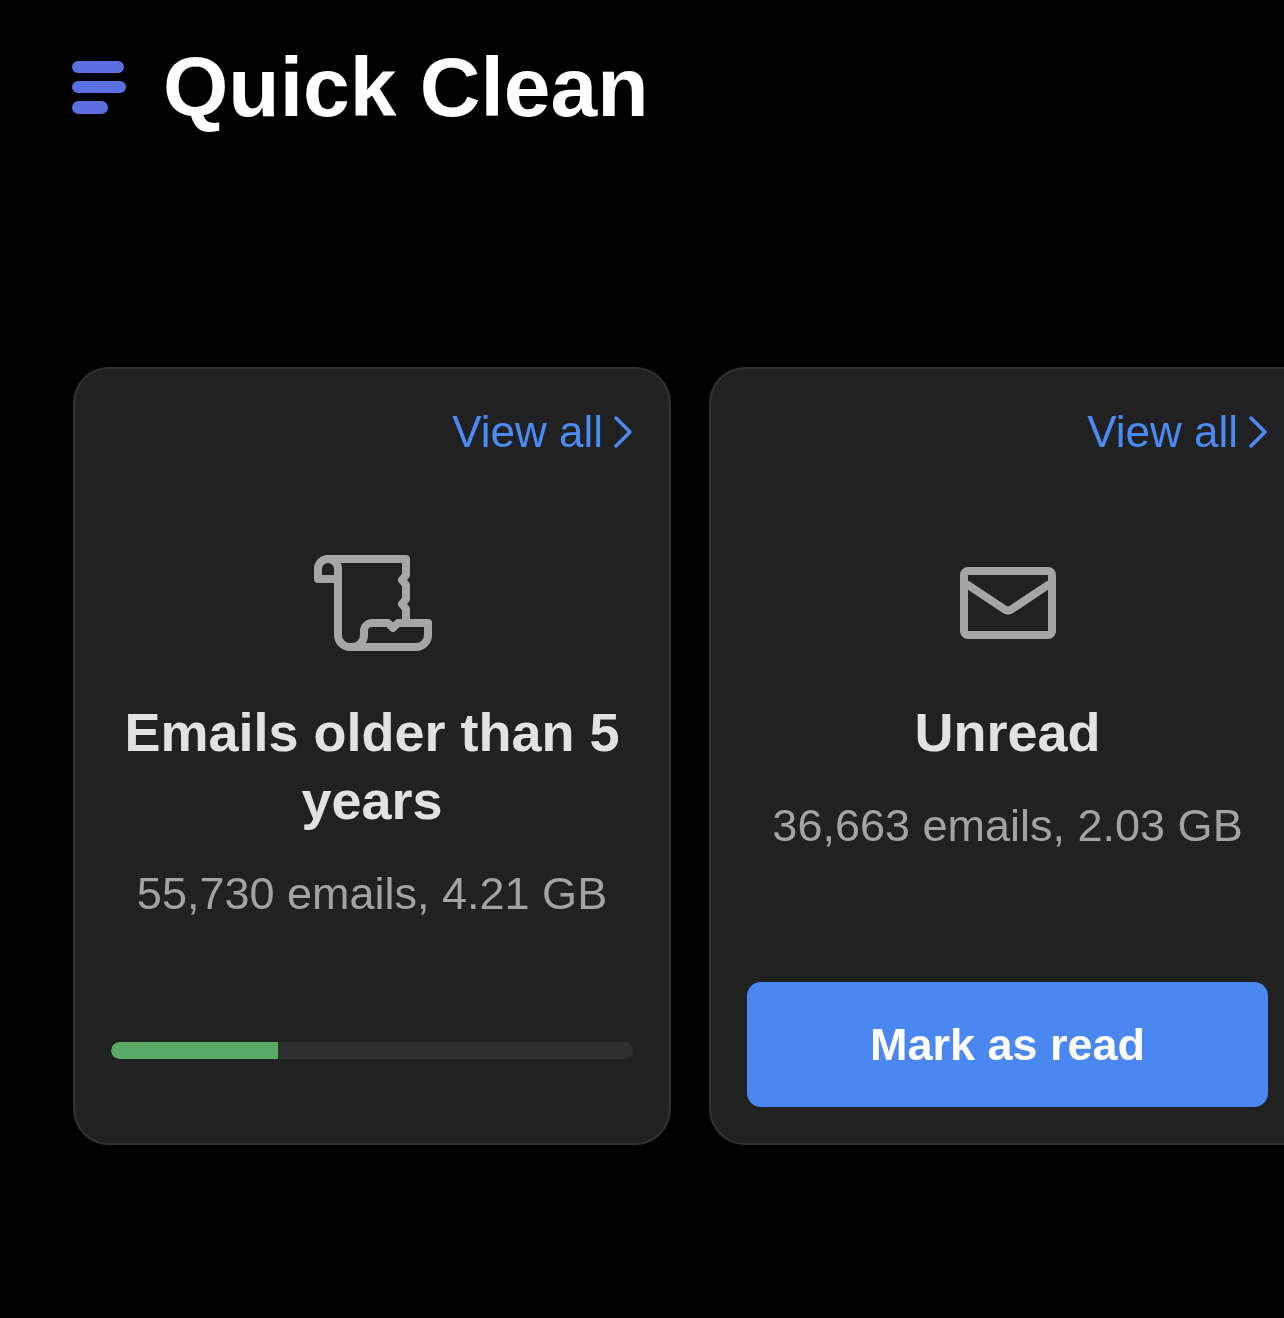 The image size is (1284, 1318). Describe the element at coordinates (372, 603) in the screenshot. I see `scroll-icon` at that location.